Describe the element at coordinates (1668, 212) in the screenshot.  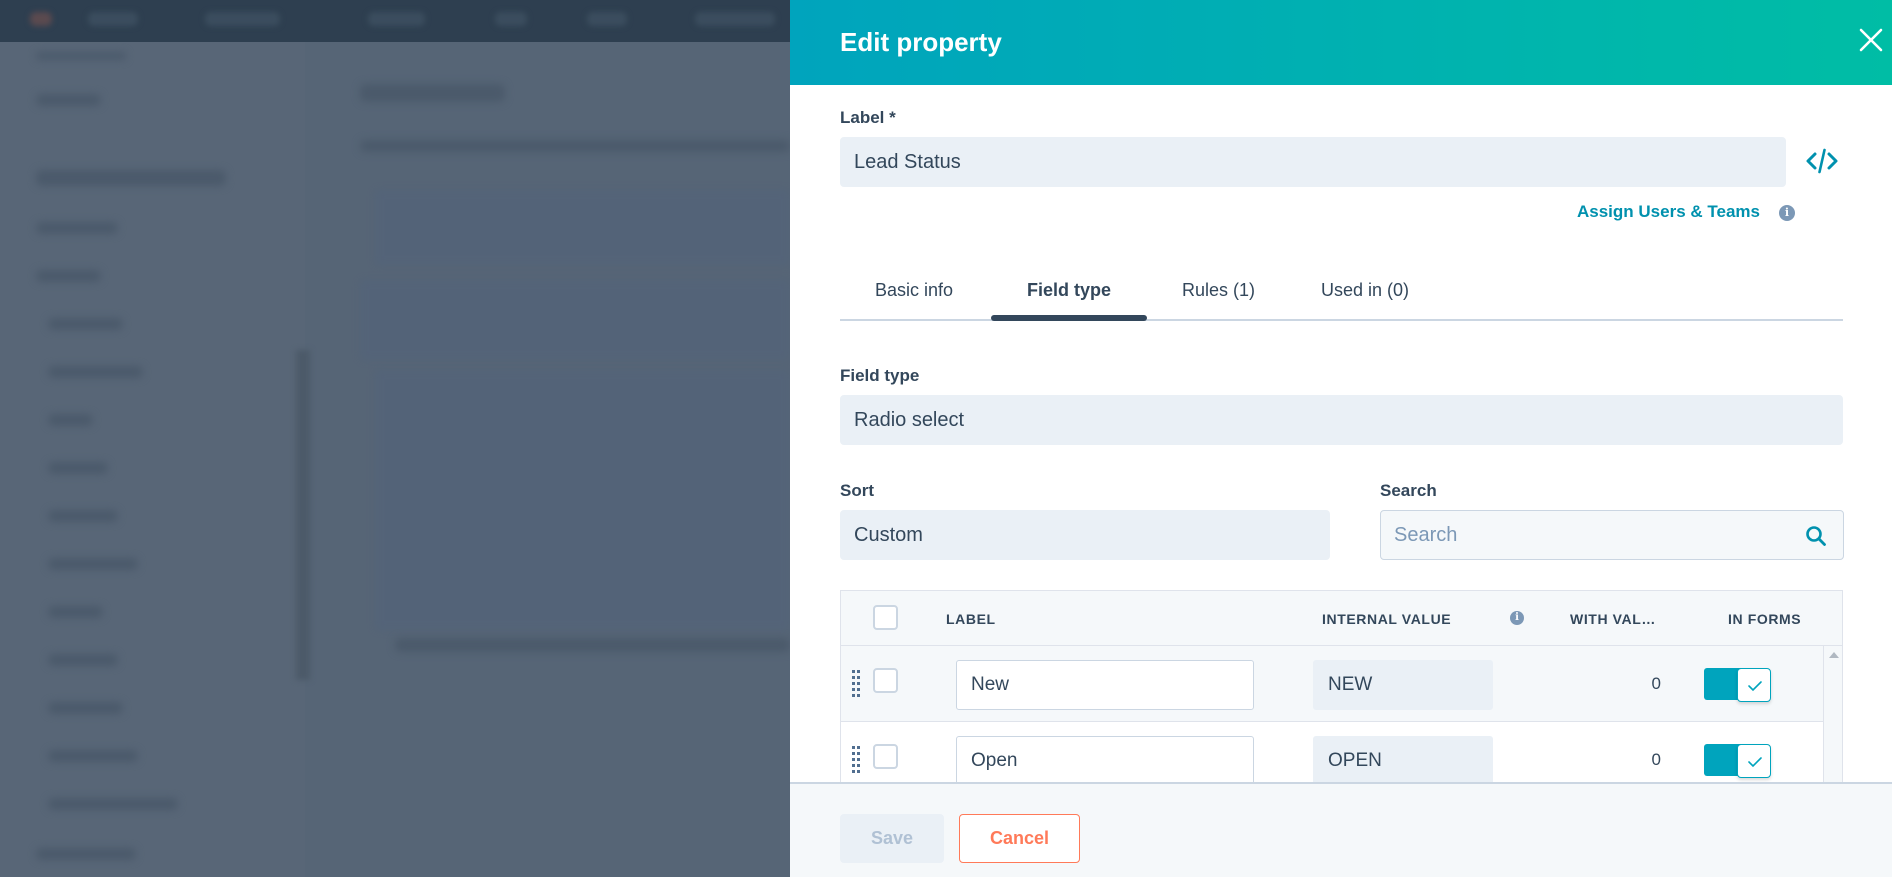
I see `assign-users-teams-link: Assign Users & Teams` at that location.